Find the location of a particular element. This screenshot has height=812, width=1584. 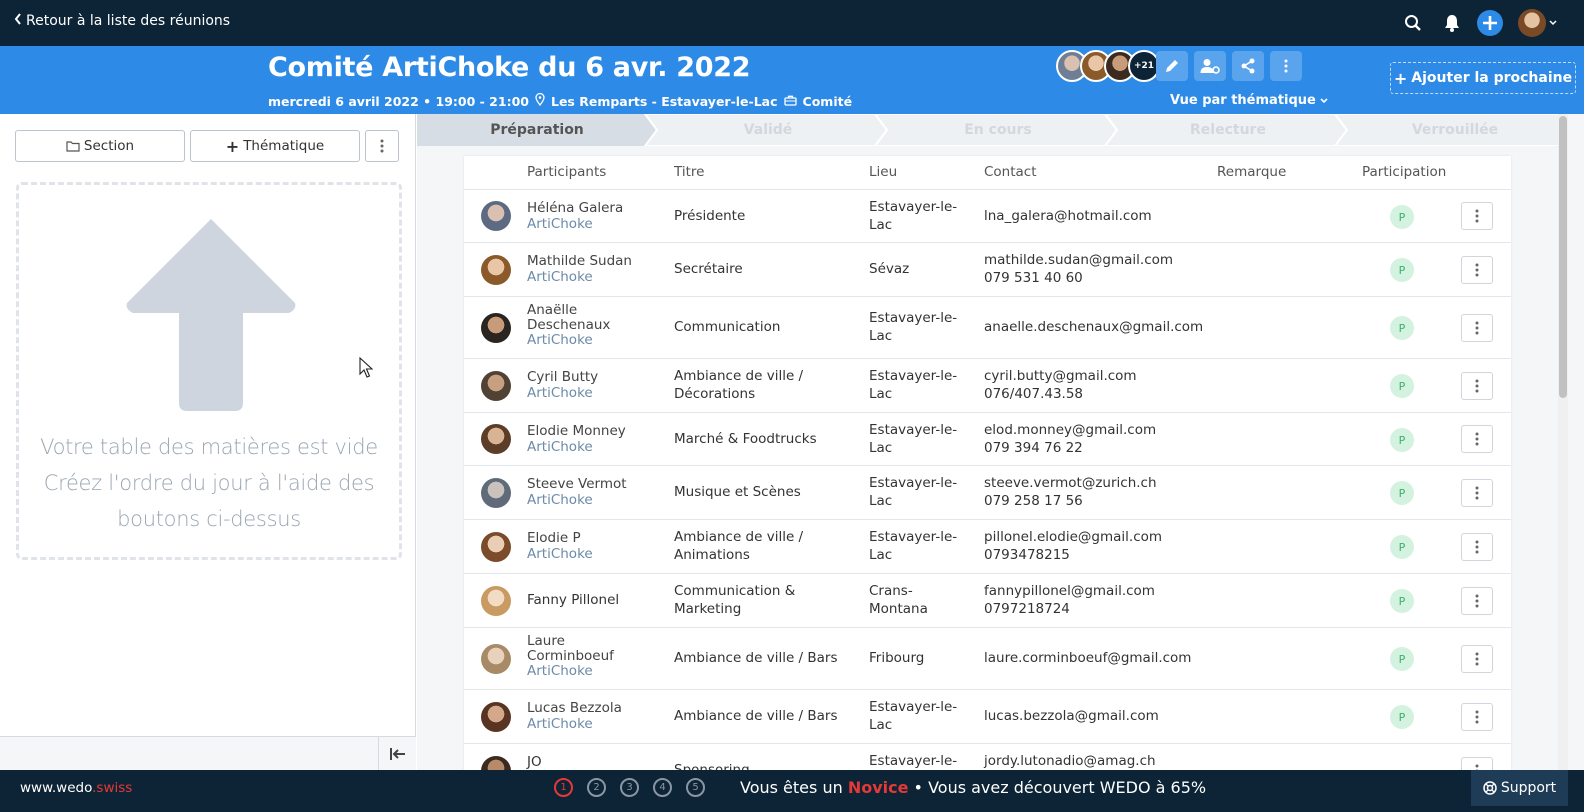

collapse-sidebar-button is located at coordinates (397, 754).